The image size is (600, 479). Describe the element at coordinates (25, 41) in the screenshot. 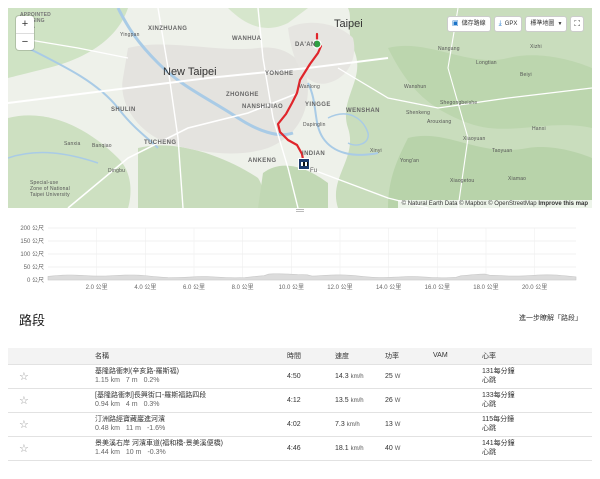

I see `zoom-out-button: −` at that location.